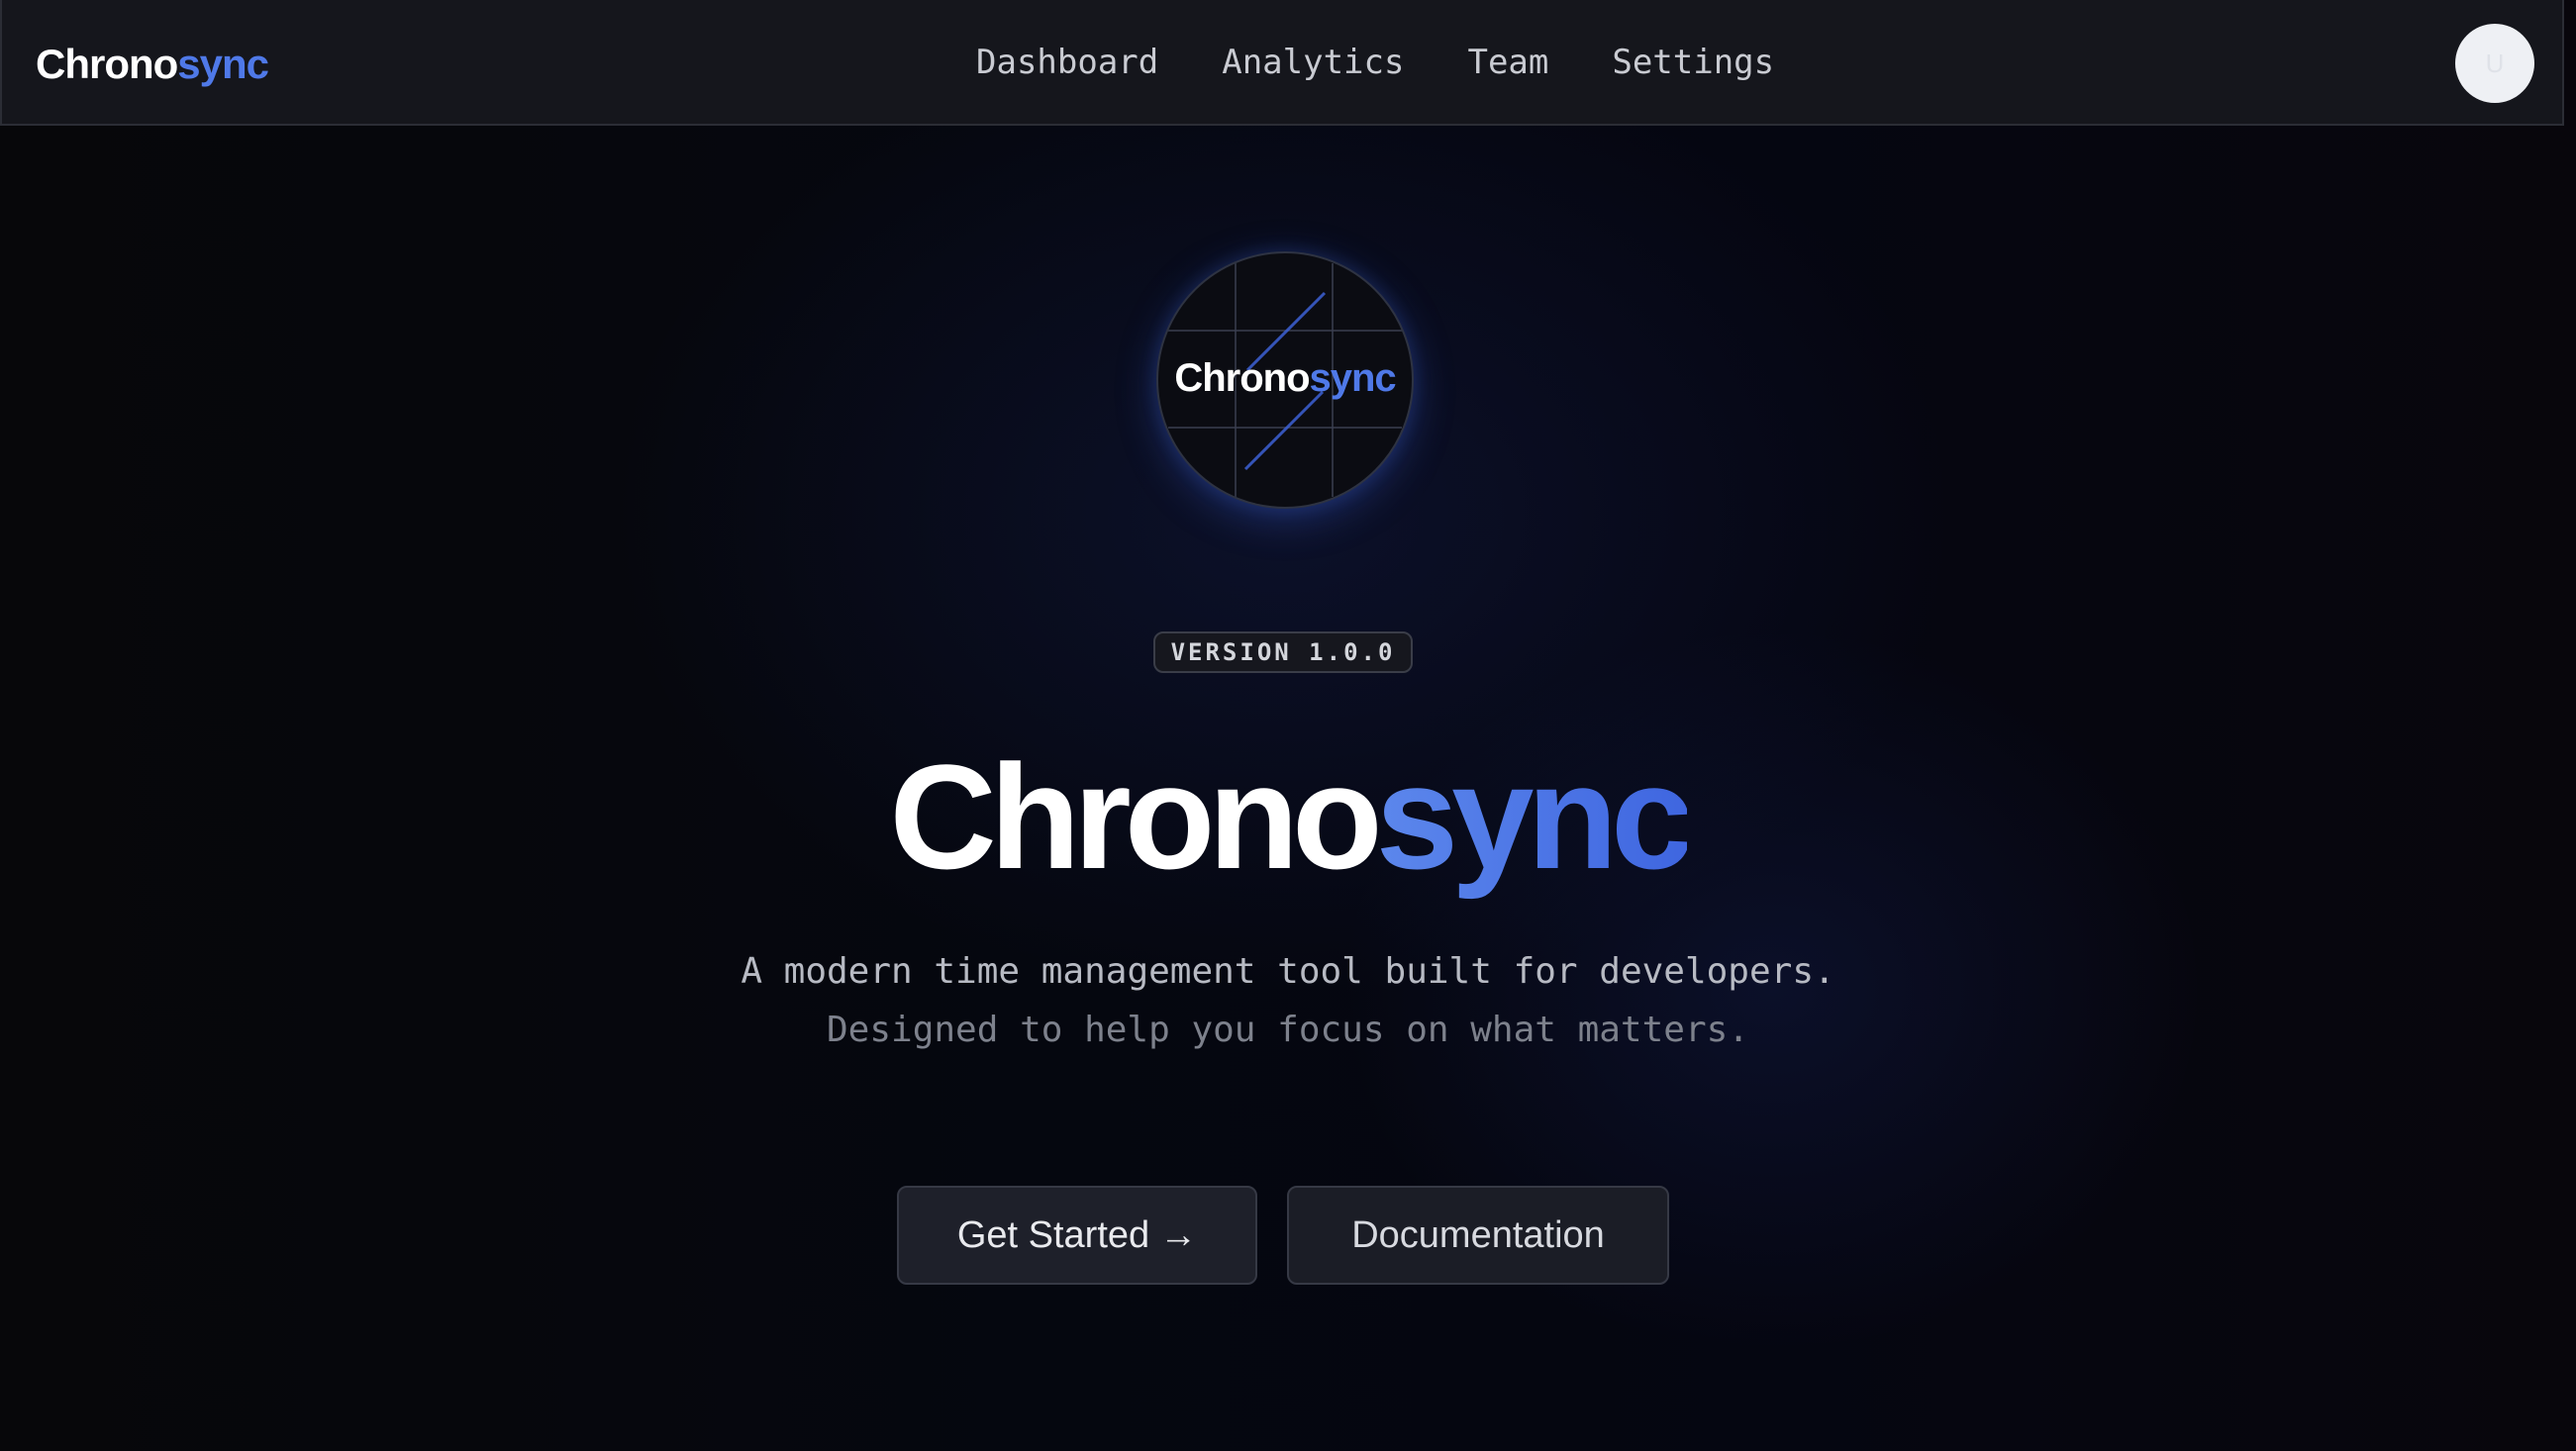  I want to click on documentation-button: Documentation, so click(1478, 1235).